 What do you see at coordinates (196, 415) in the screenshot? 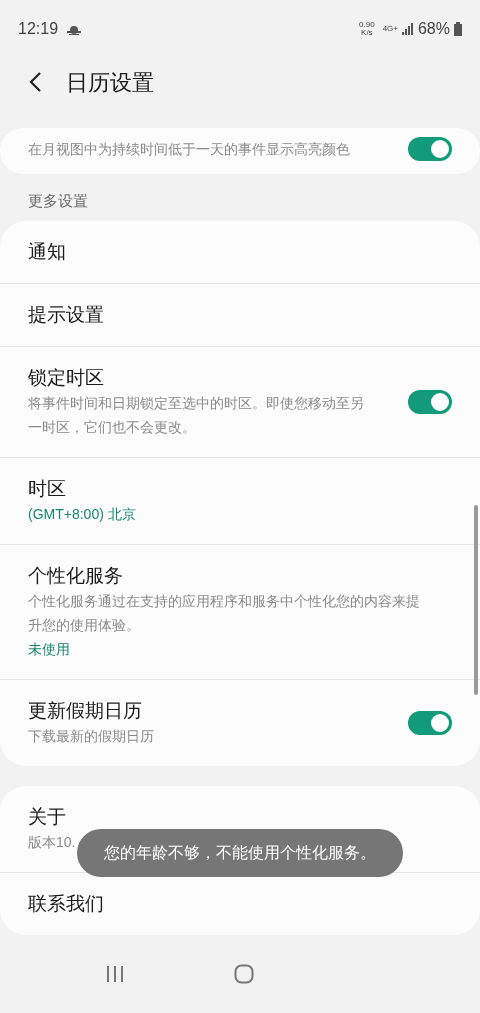
I see `item-description: 将事件时间和日期锁定至选中的时区。即使您移动至另一时区，它们也不会更改。` at bounding box center [196, 415].